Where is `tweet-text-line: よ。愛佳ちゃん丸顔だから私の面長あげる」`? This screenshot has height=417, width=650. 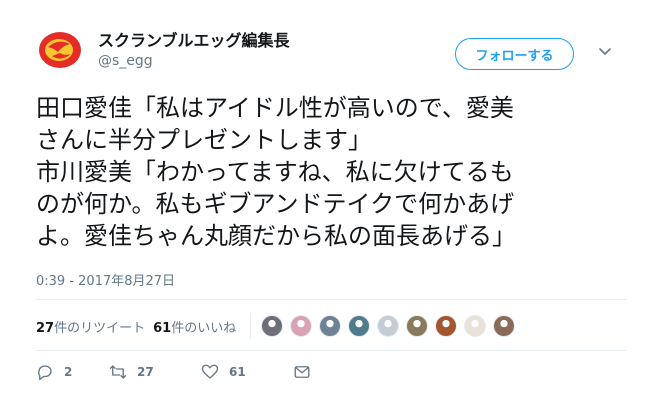
tweet-text-line: よ。愛佳ちゃん丸顔だから私の面長あげる」 is located at coordinates (276, 236).